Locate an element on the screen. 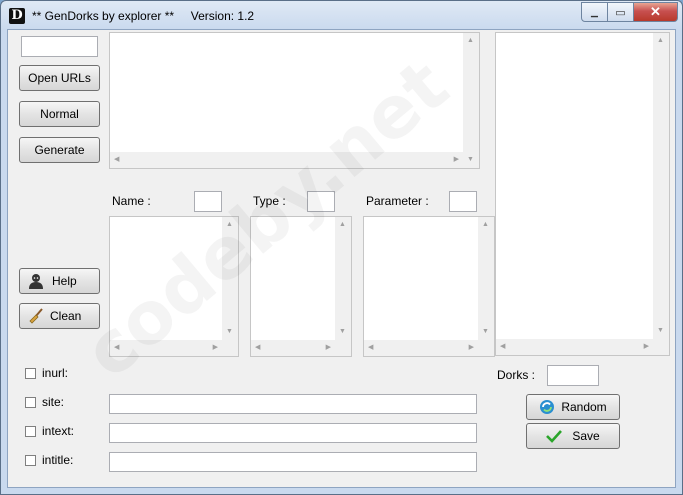  caption-buttons: ▁ ▭ ✕ is located at coordinates (629, 12).